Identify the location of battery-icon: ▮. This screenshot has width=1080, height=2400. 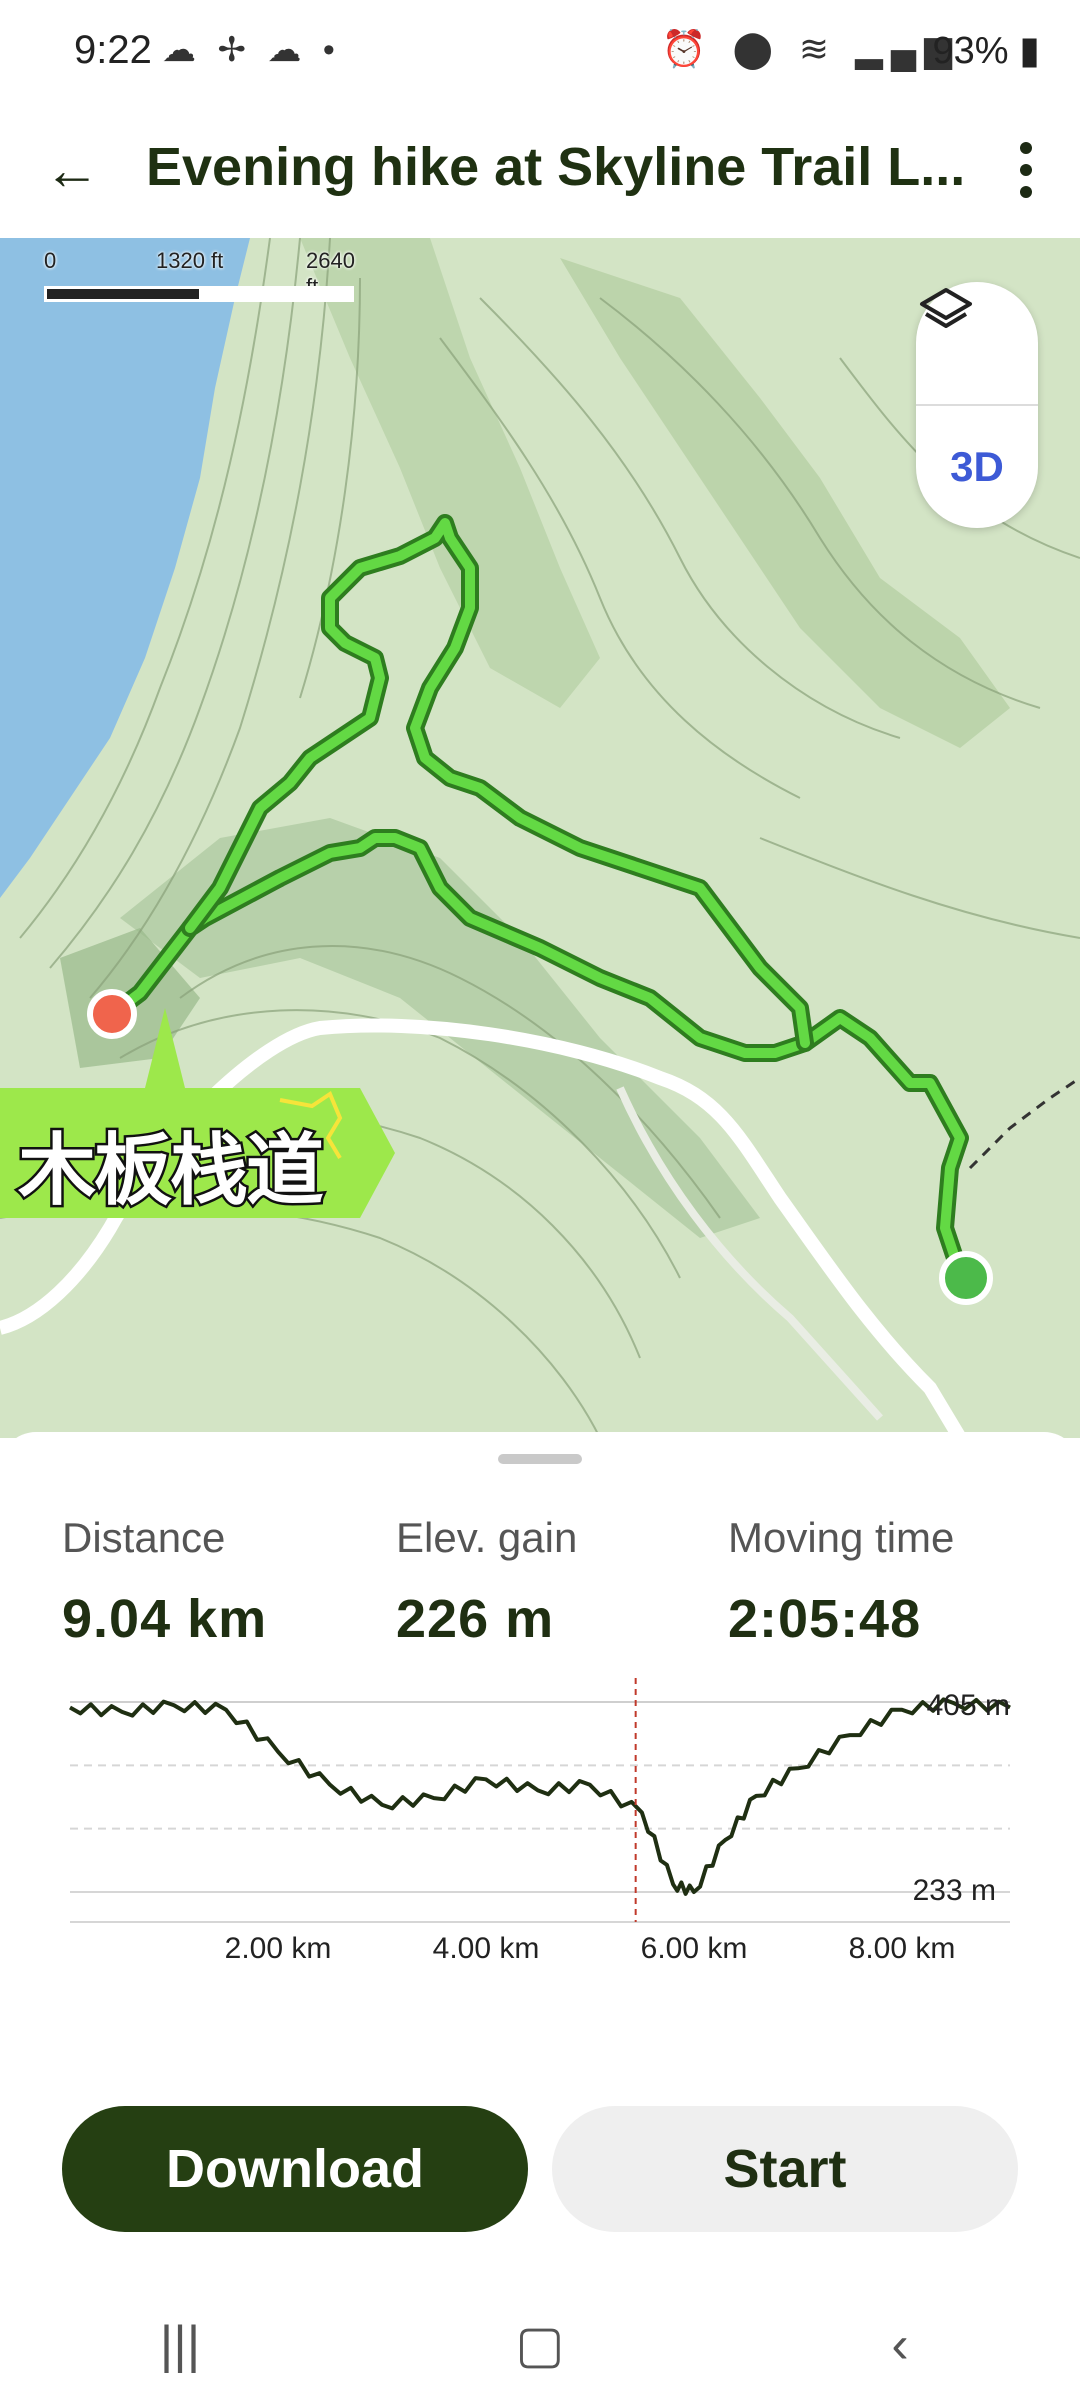
(1024, 51).